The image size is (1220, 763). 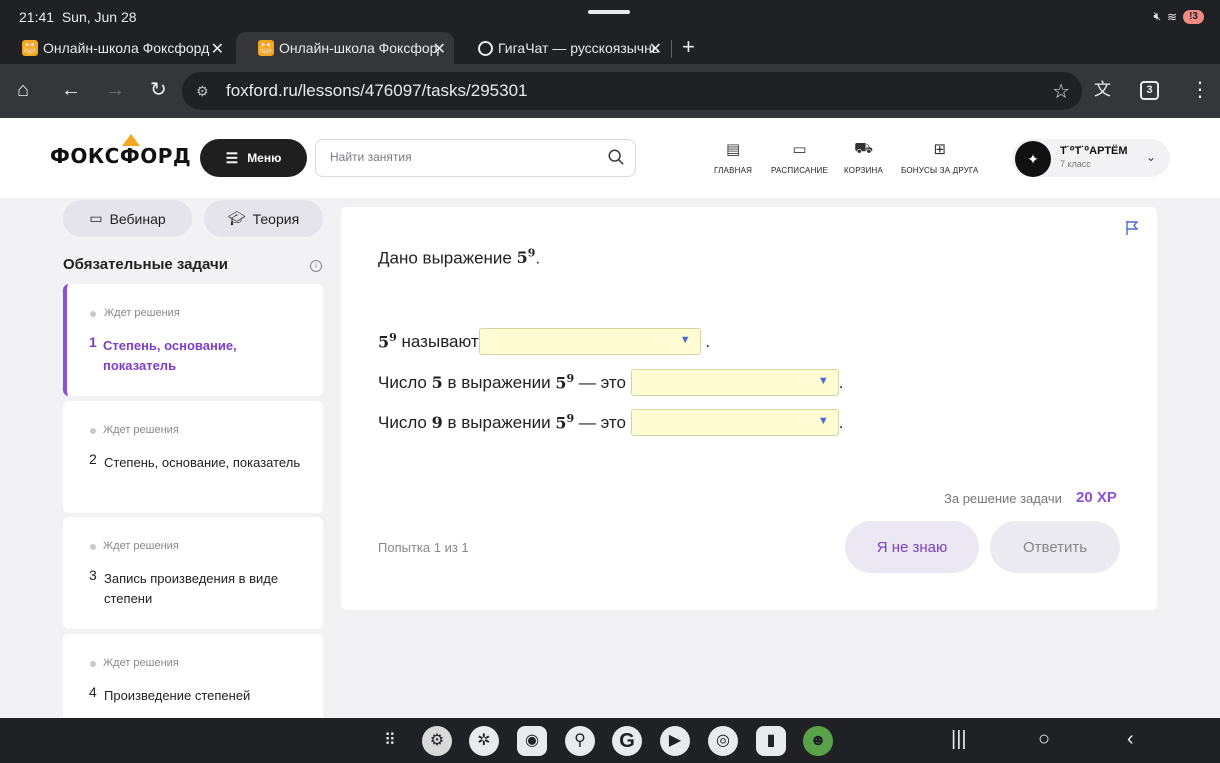 I want to click on foxford-favicon-icon: 🦊︎, so click(x=266, y=48).